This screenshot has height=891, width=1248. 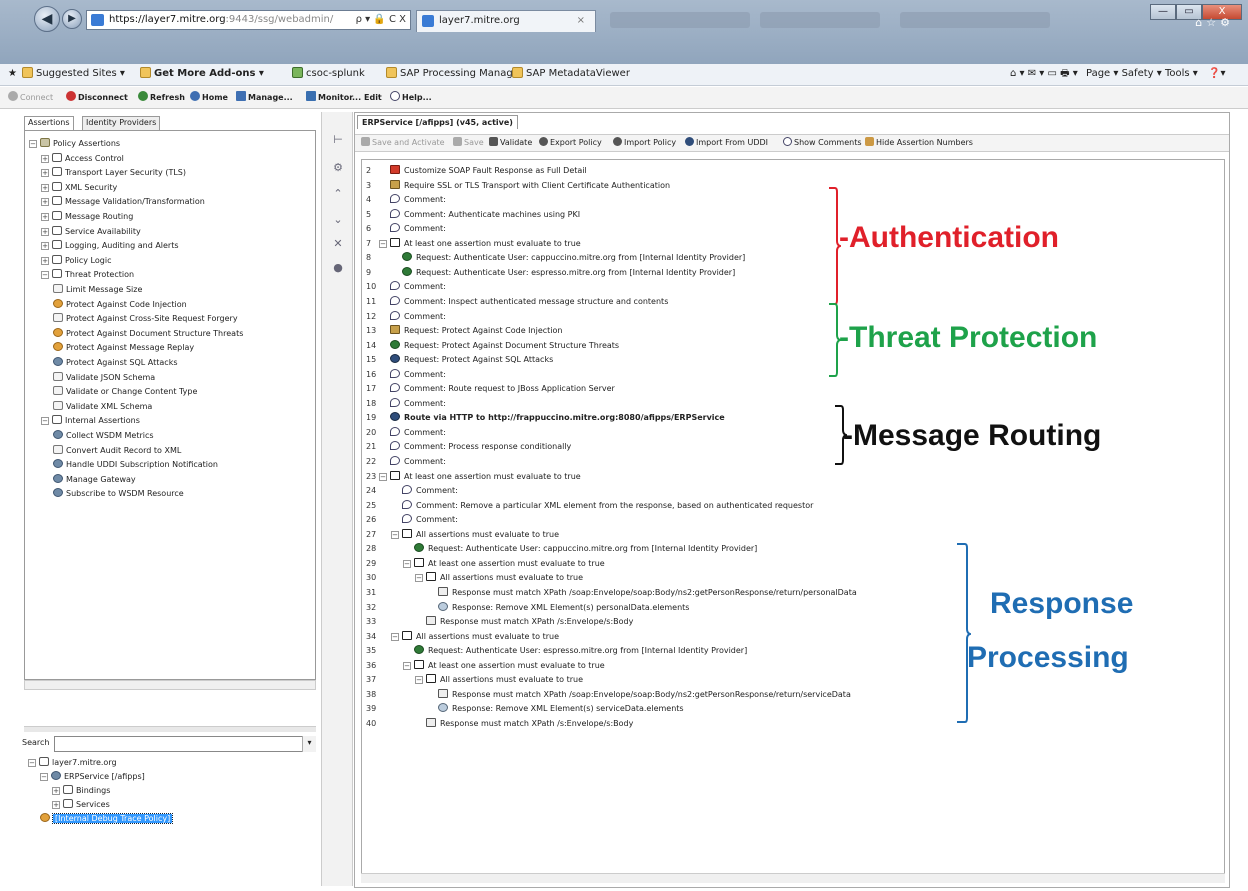 What do you see at coordinates (49, 123) in the screenshot?
I see `tab-assertions: Assertions` at bounding box center [49, 123].